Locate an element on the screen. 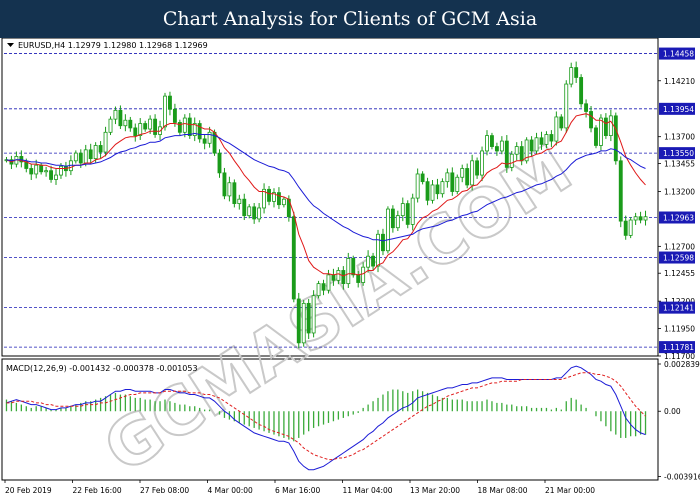  level-price-label-5: 1.12141 is located at coordinates (678, 308).